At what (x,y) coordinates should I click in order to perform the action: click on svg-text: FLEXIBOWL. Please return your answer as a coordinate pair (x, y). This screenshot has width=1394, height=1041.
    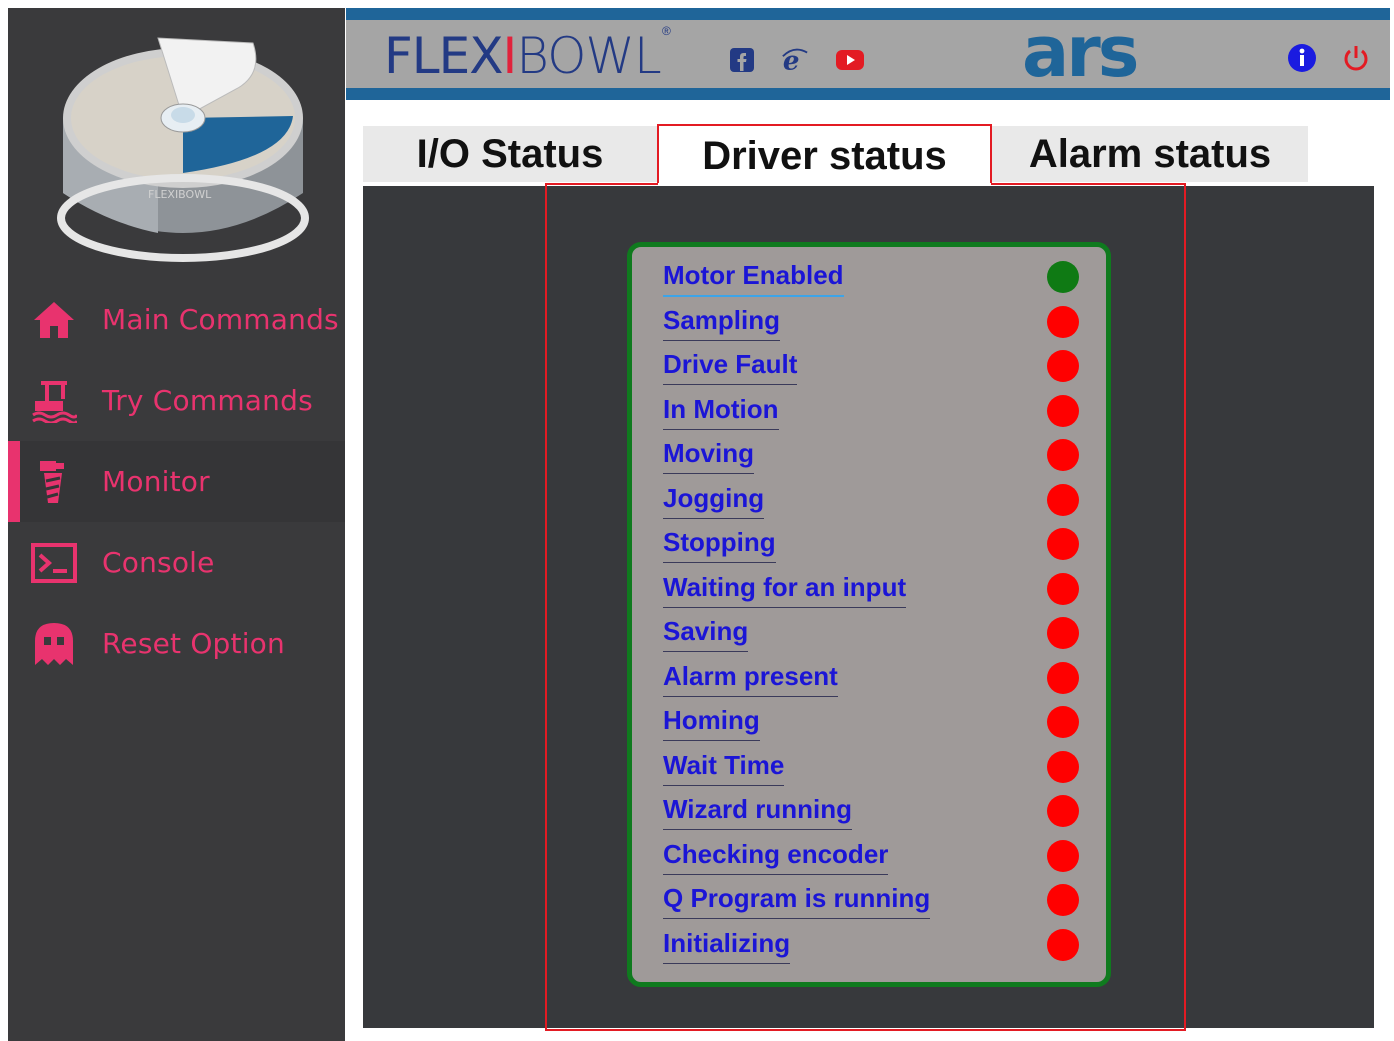
    Looking at the image, I should click on (180, 194).